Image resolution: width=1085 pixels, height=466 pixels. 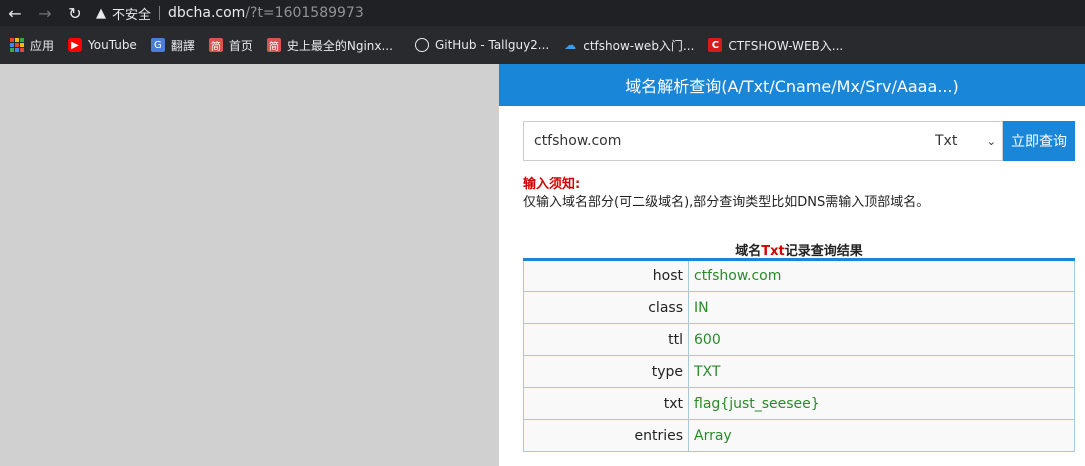 I want to click on bookmark-home: 简 首页, so click(x=230, y=45).